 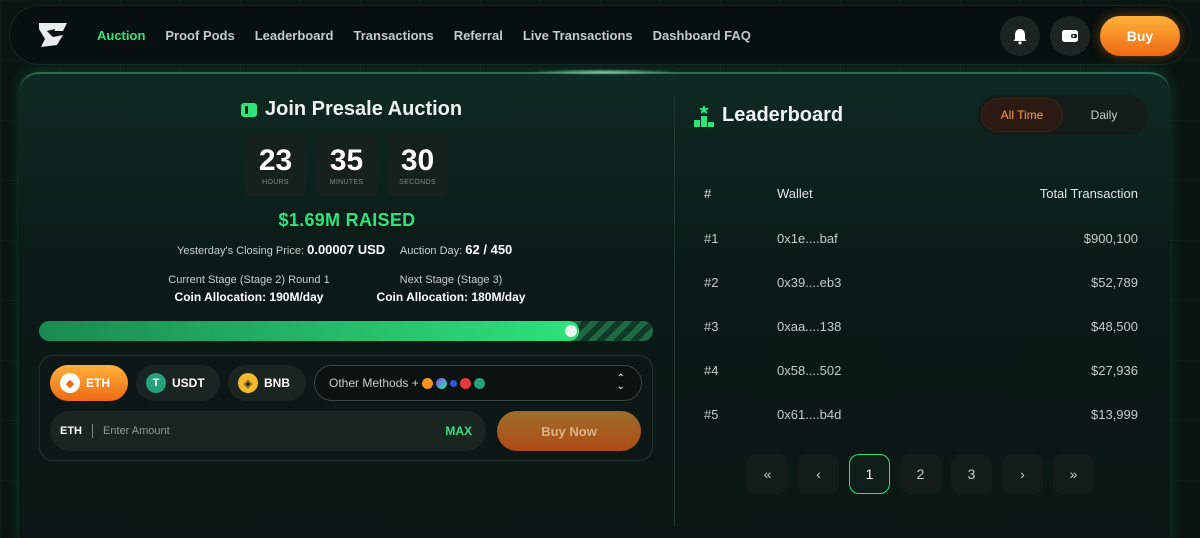 What do you see at coordinates (121, 35) in the screenshot?
I see `nav-link-auction: Auction` at bounding box center [121, 35].